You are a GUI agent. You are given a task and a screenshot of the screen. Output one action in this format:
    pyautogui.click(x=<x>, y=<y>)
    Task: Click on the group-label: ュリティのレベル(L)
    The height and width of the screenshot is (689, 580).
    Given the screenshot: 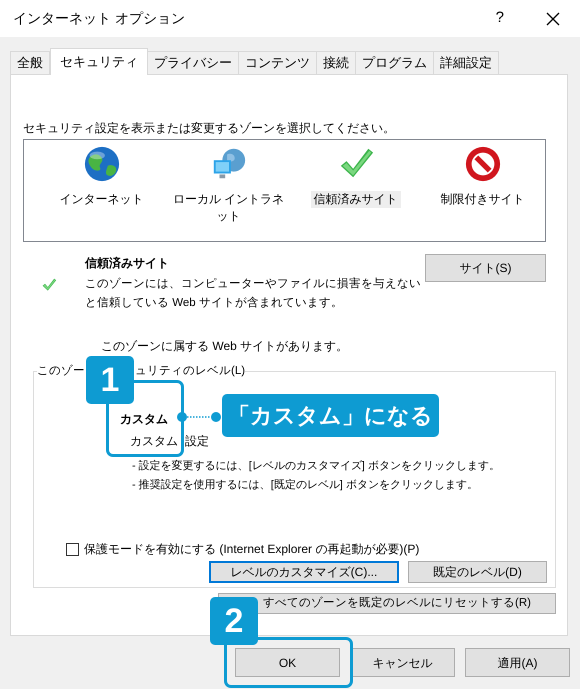 What is the action you would take?
    pyautogui.click(x=190, y=371)
    